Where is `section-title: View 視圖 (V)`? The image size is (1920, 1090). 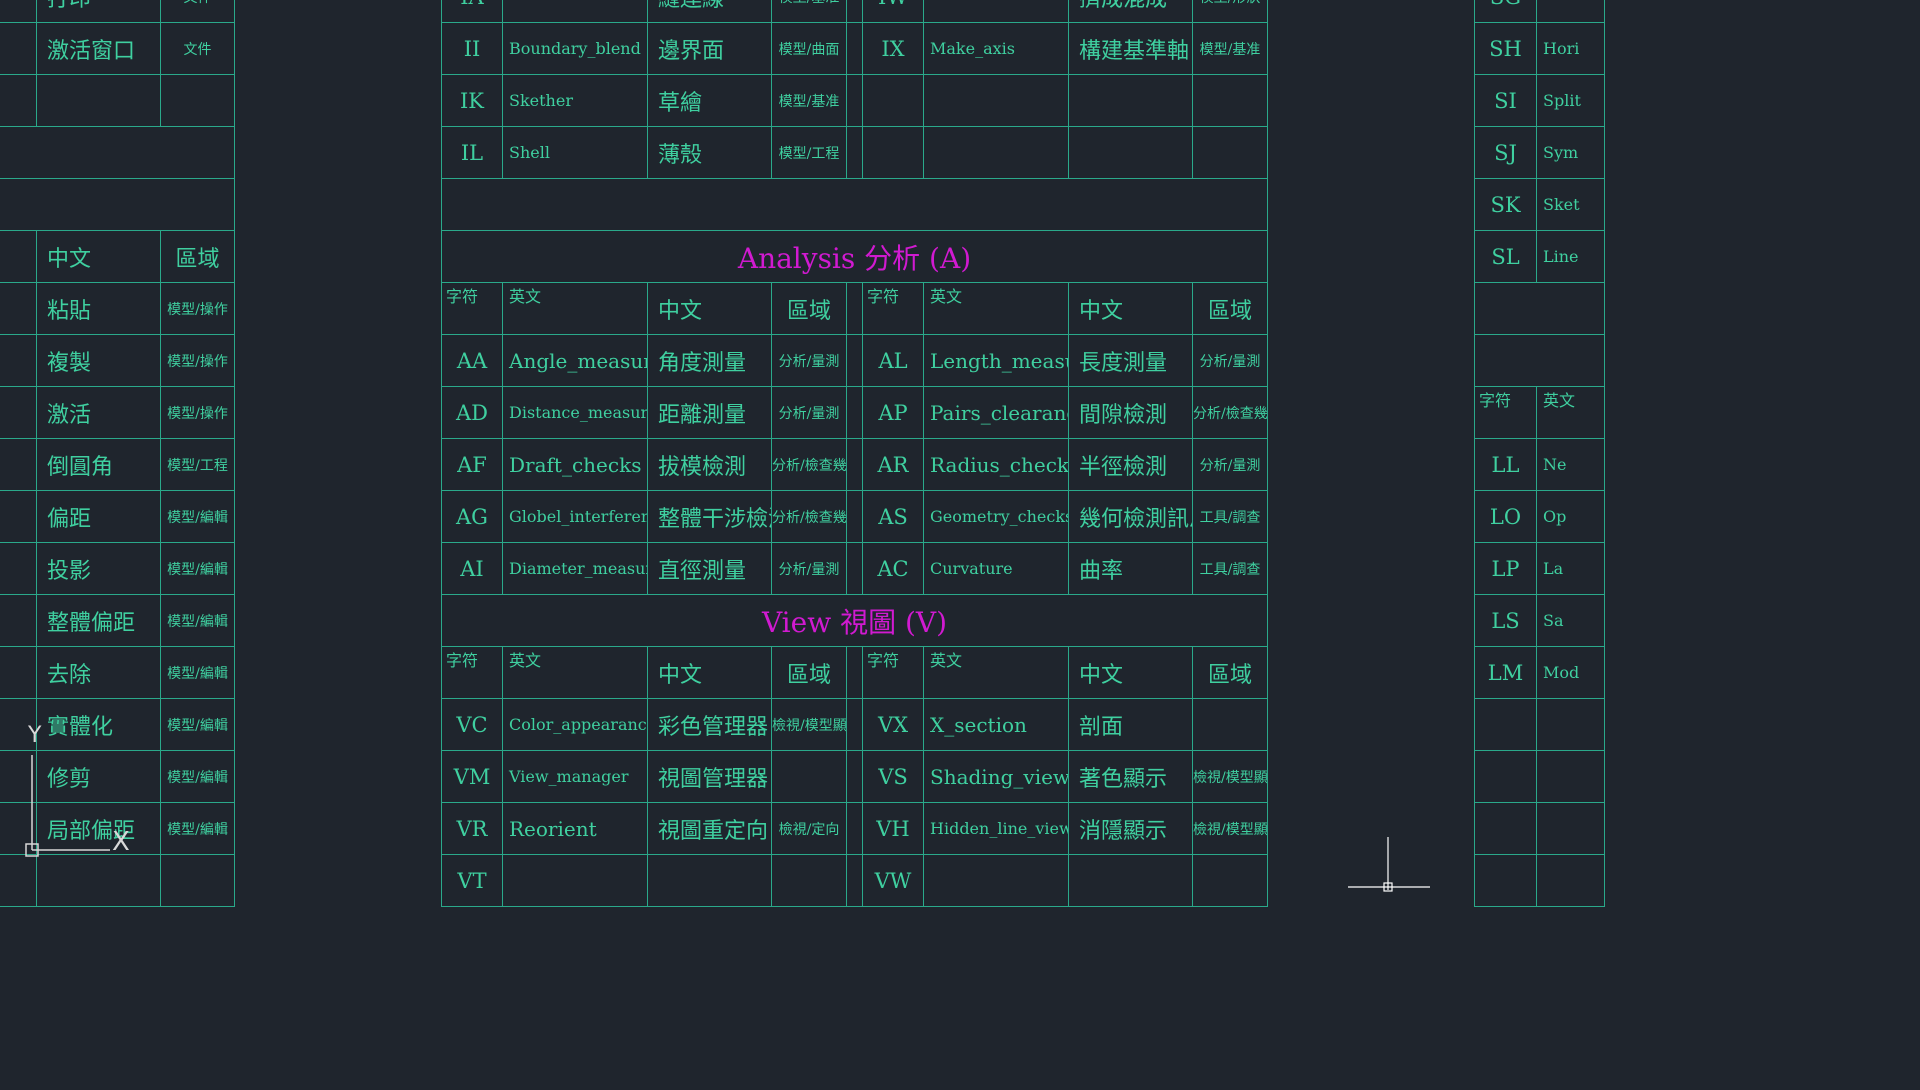 section-title: View 視圖 (V) is located at coordinates (854, 620).